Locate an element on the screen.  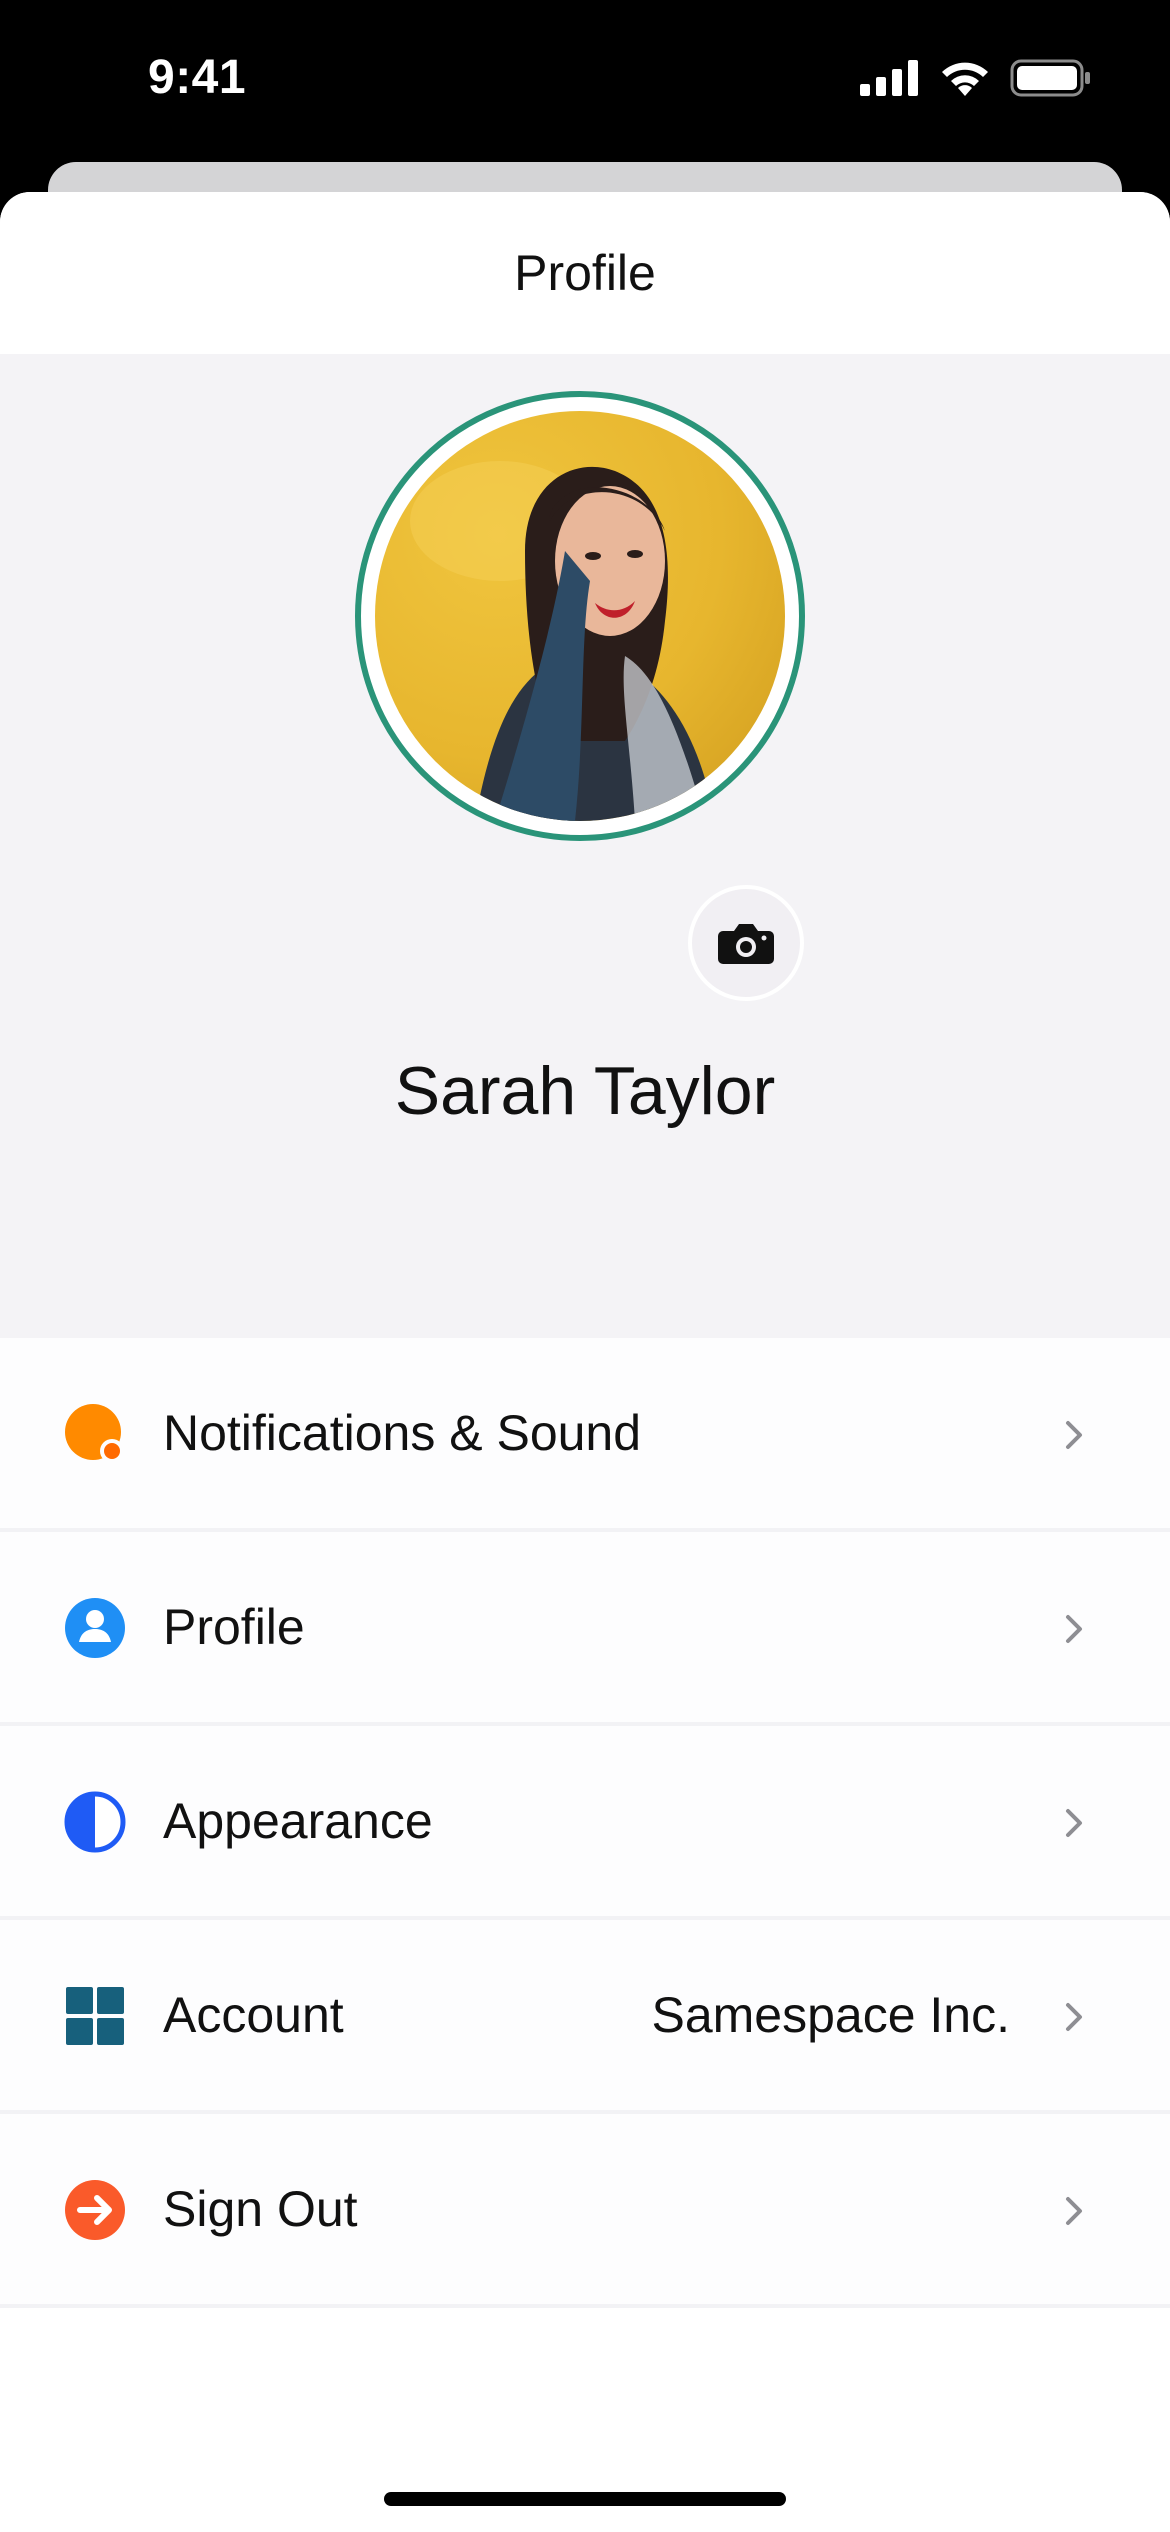
menu-item-label: Appearance is located at coordinates (298, 1821).